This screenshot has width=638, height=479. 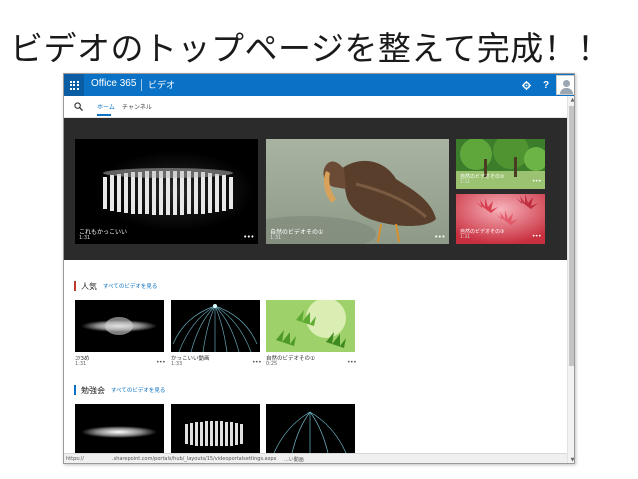 What do you see at coordinates (113, 83) in the screenshot?
I see `brand-label: Office 365` at bounding box center [113, 83].